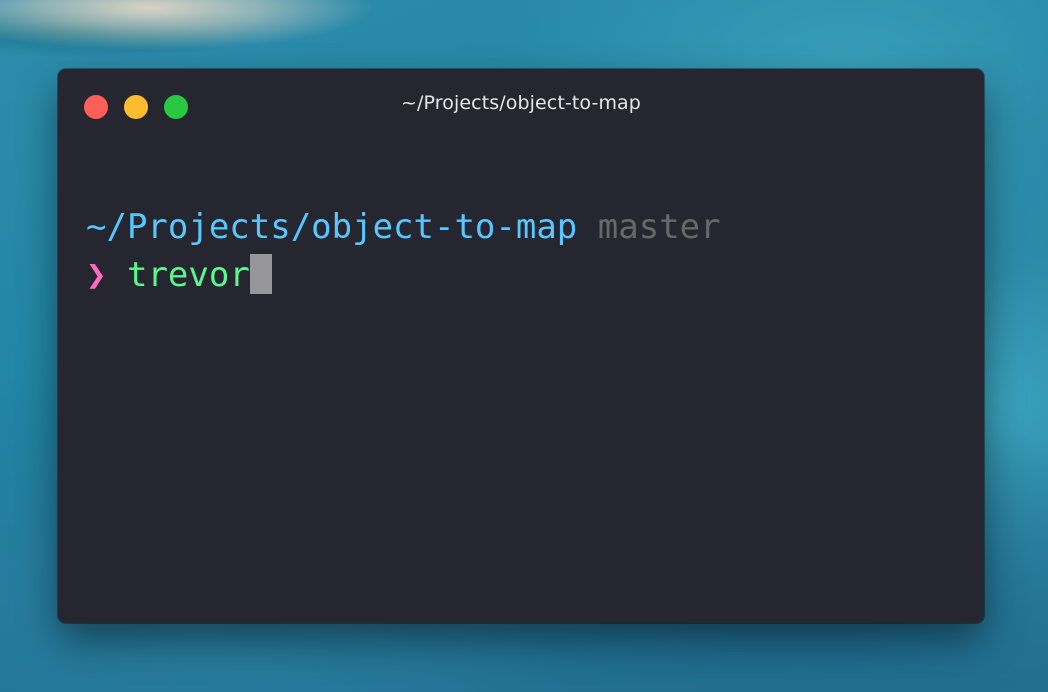  Describe the element at coordinates (188, 275) in the screenshot. I see `command-input: trevor` at that location.